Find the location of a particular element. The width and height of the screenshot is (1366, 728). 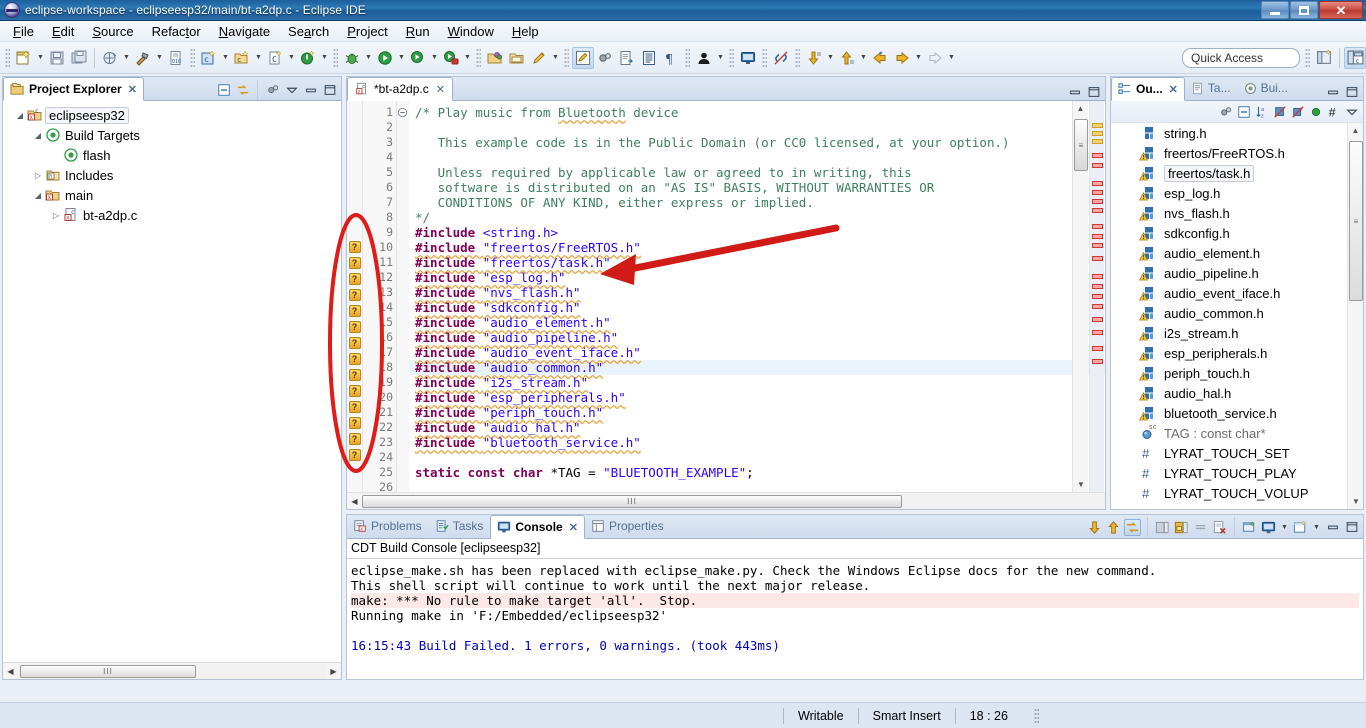

outline-item: audio_event_iface.h is located at coordinates (1229, 293).